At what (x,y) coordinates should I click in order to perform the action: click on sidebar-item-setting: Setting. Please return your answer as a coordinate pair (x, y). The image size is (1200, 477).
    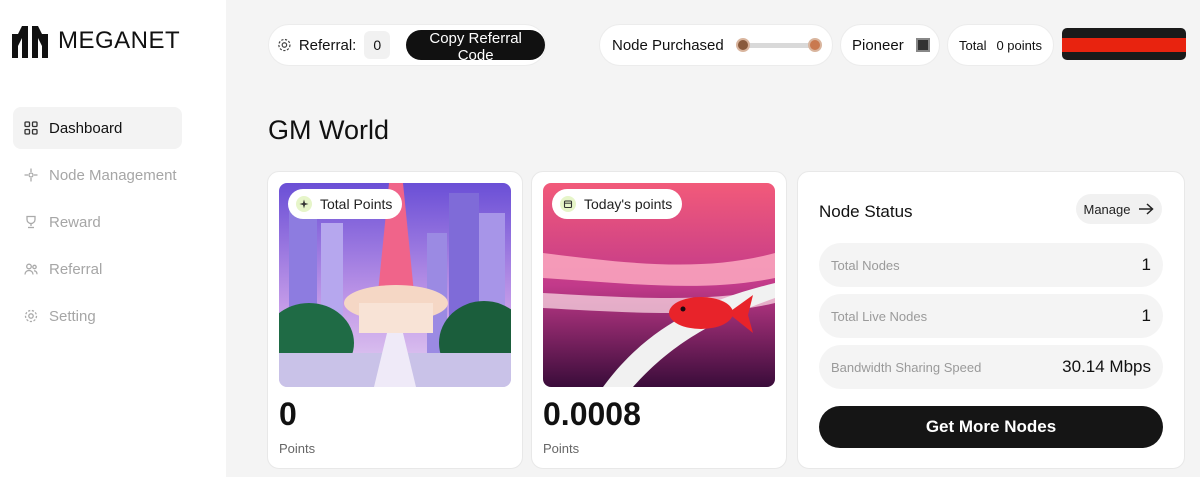
    Looking at the image, I should click on (97, 316).